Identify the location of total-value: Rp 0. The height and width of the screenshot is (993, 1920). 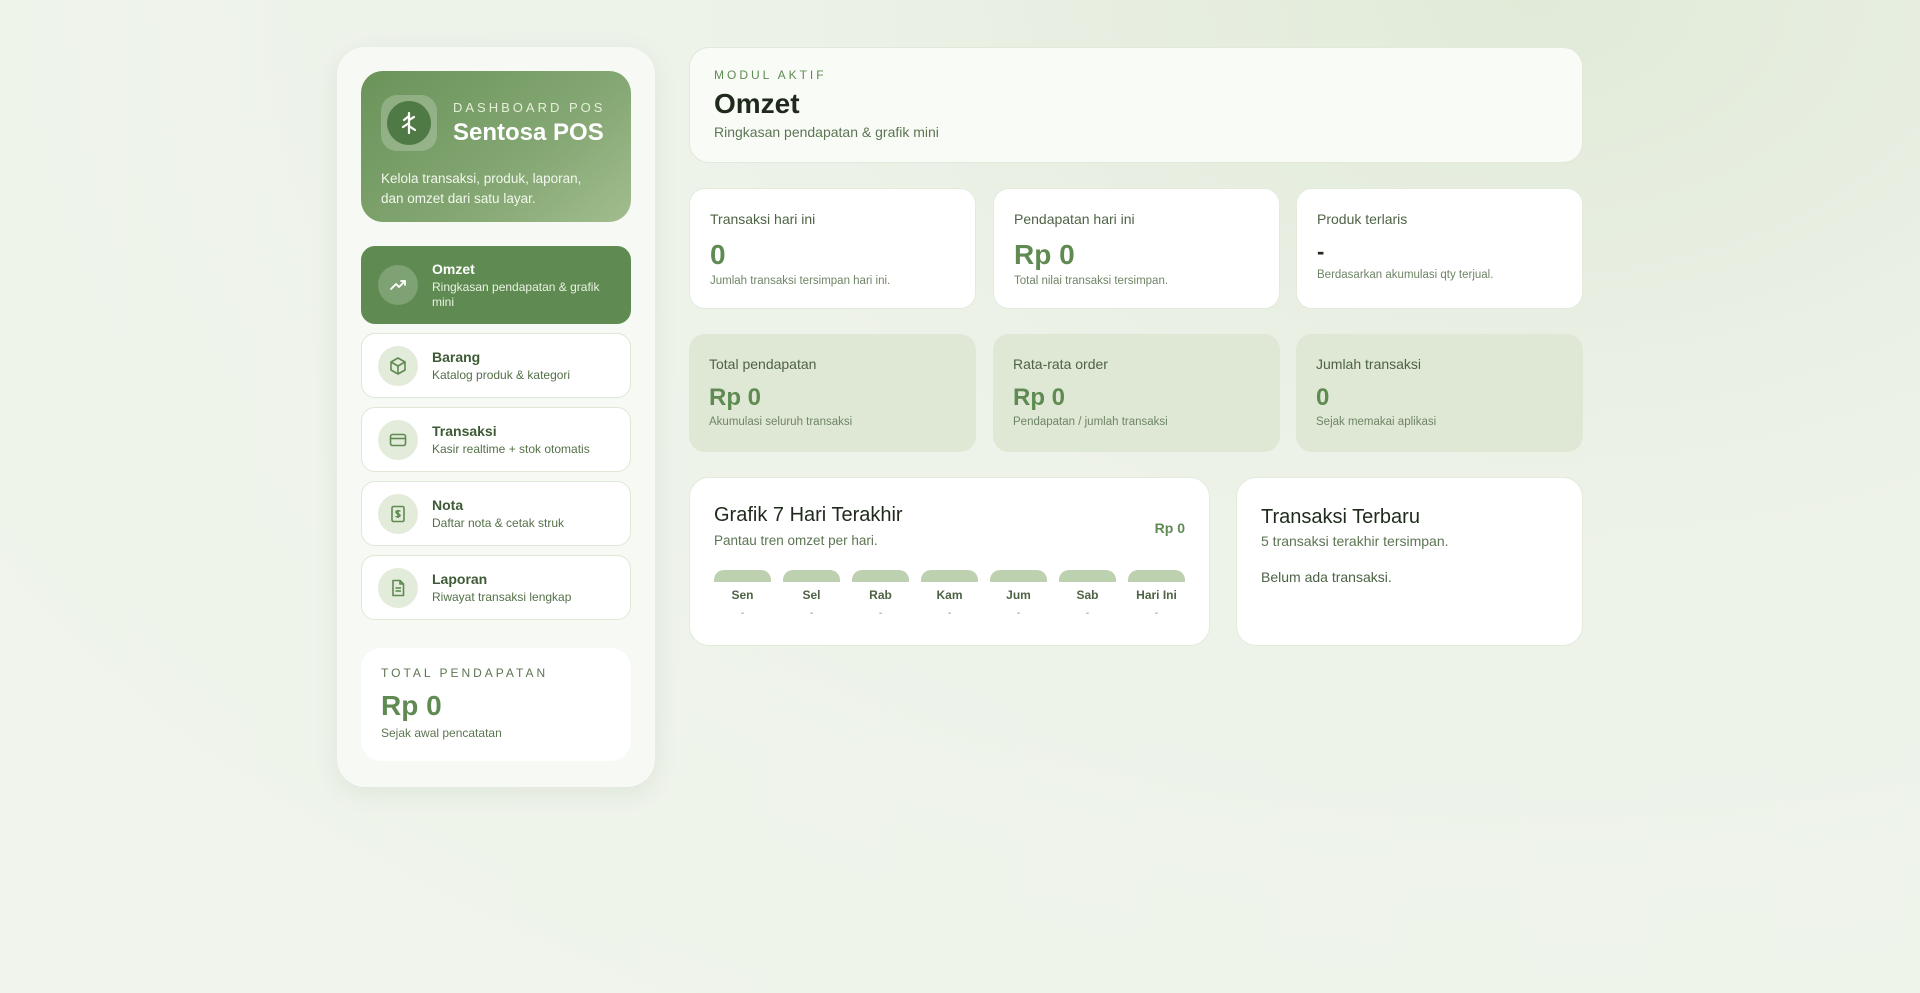
(411, 705).